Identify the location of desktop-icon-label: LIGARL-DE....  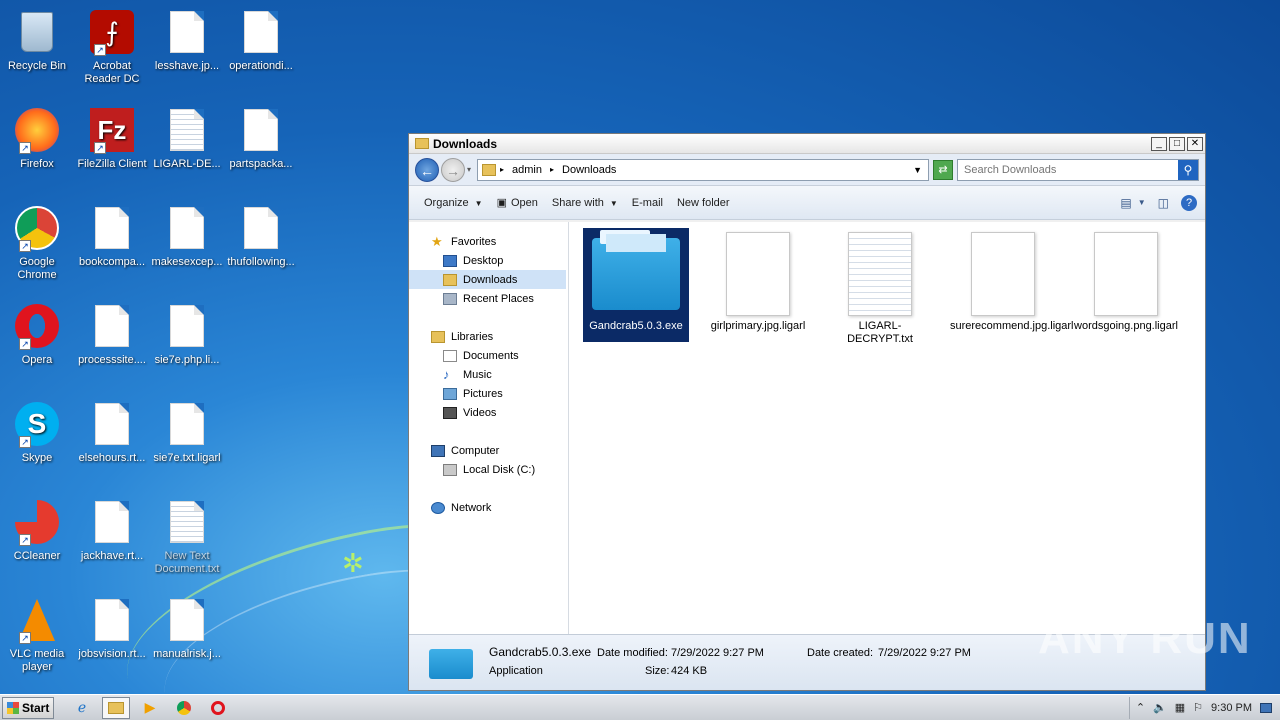
(187, 164).